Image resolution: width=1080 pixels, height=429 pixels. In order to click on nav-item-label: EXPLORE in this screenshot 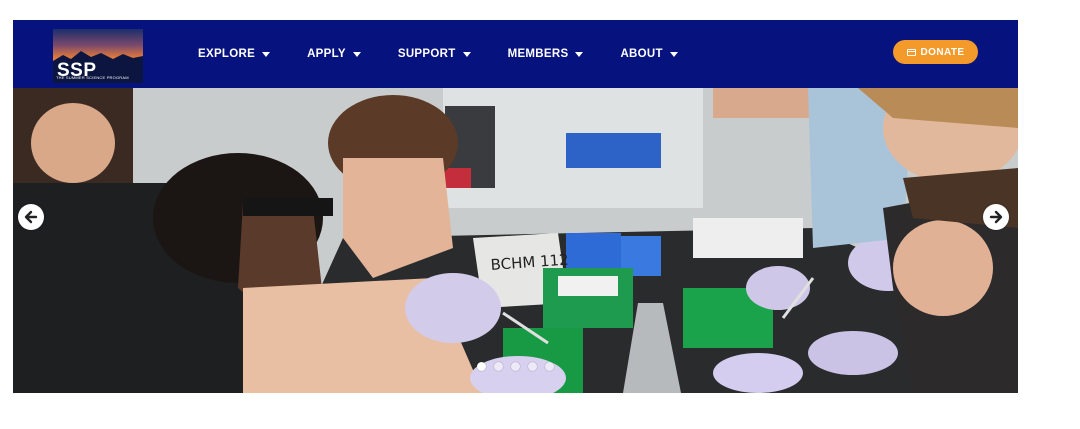, I will do `click(227, 54)`.